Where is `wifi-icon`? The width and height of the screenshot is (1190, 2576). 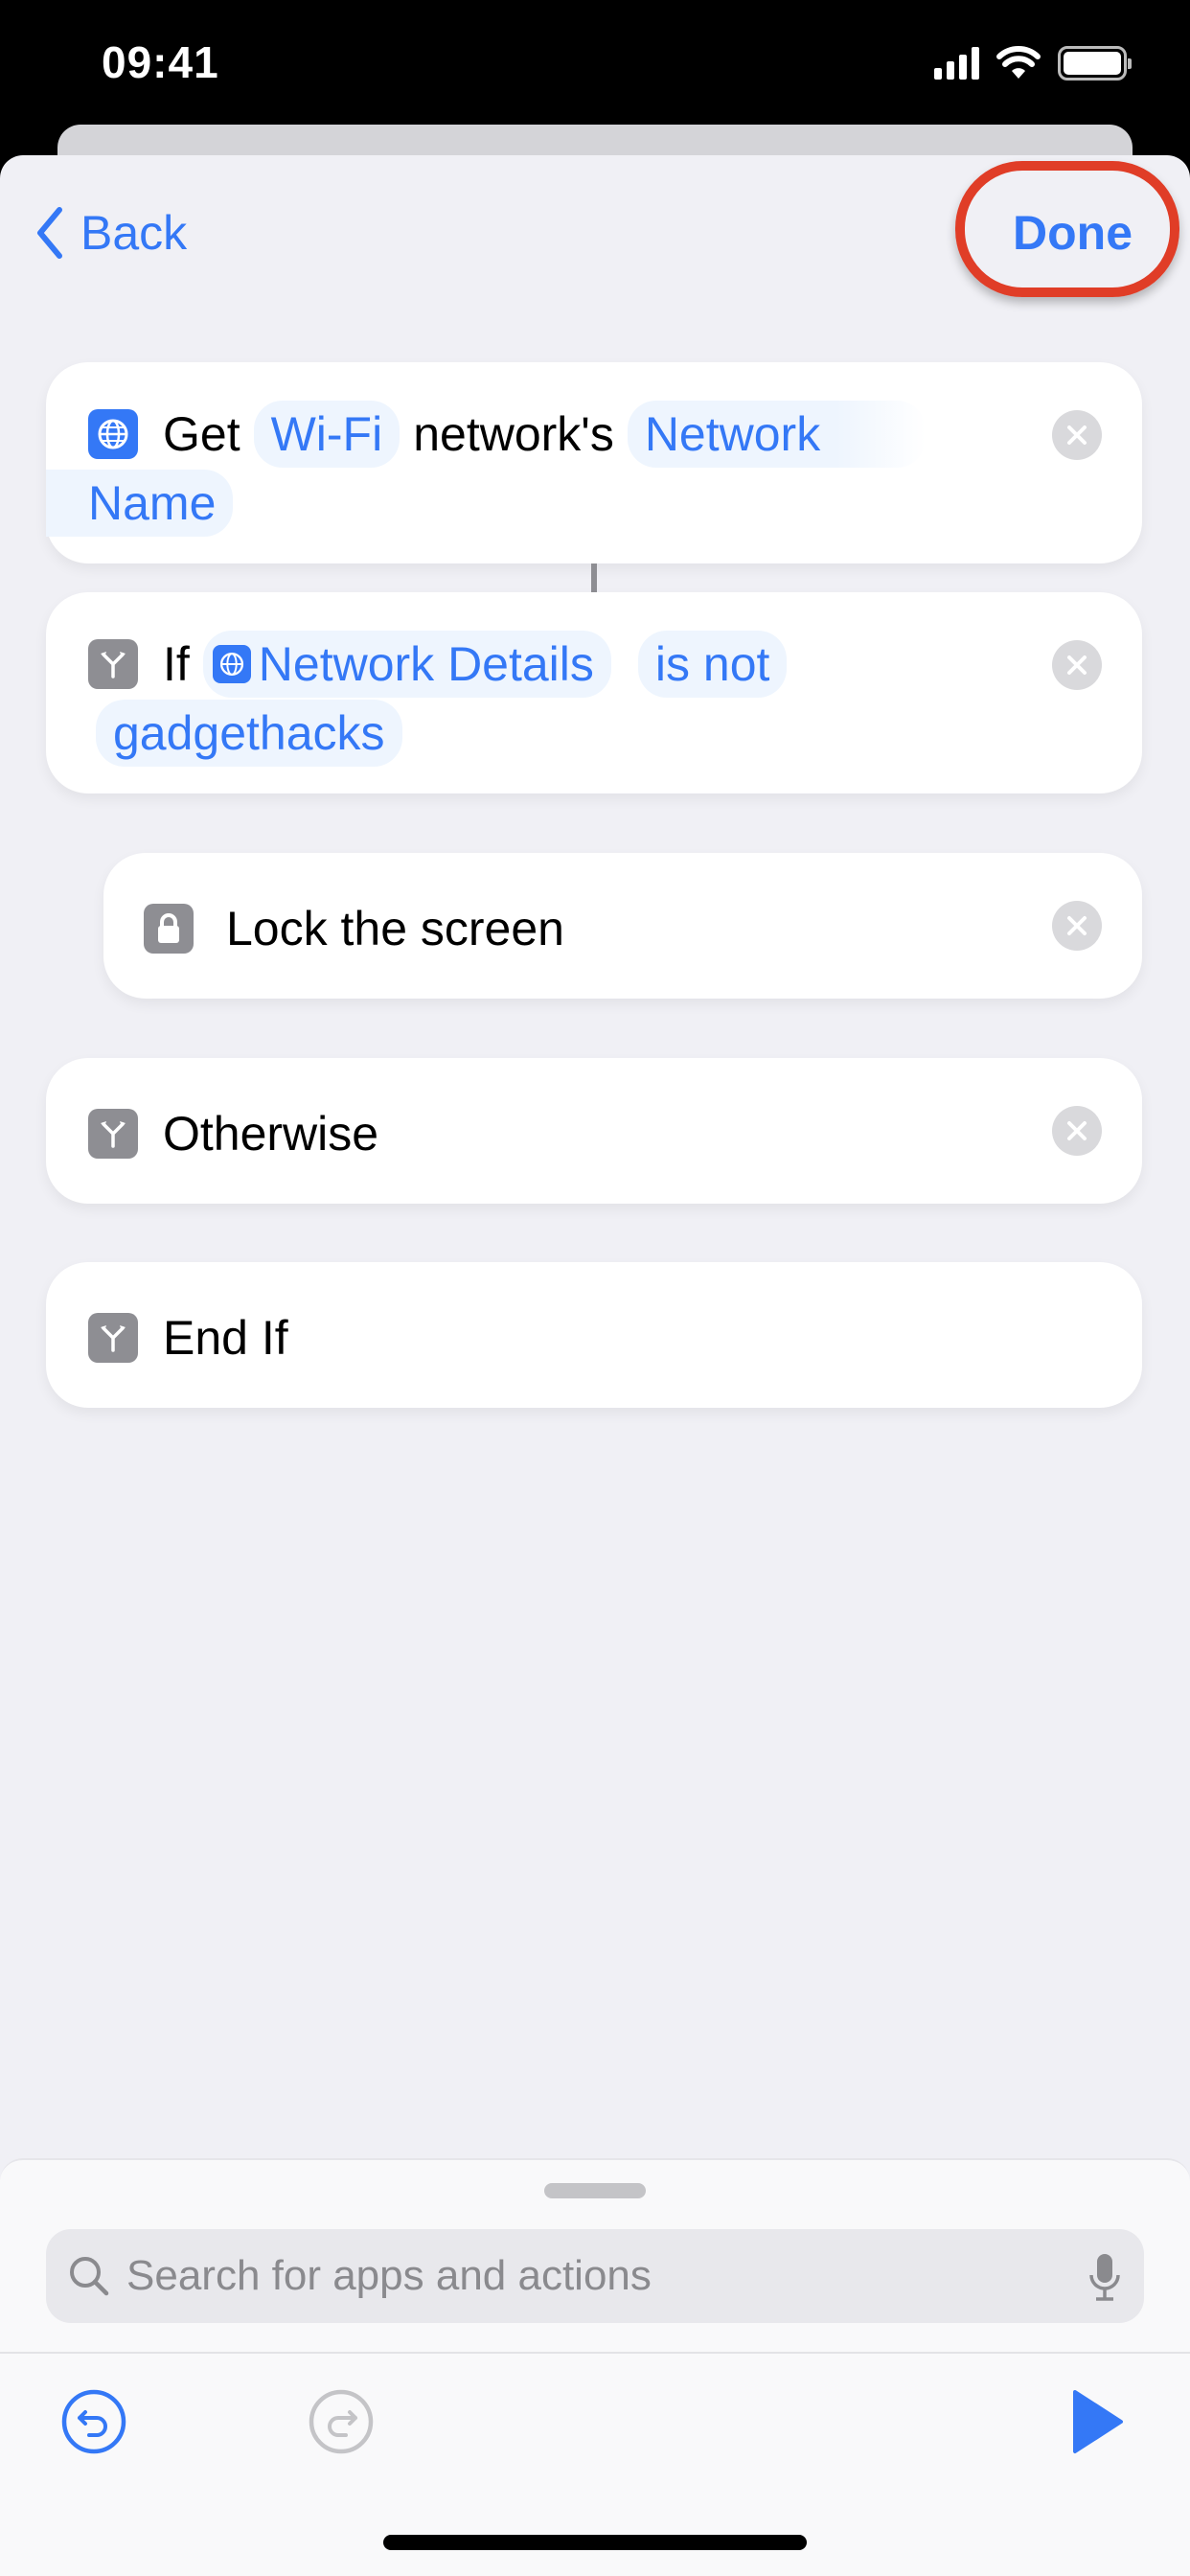
wifi-icon is located at coordinates (1018, 63).